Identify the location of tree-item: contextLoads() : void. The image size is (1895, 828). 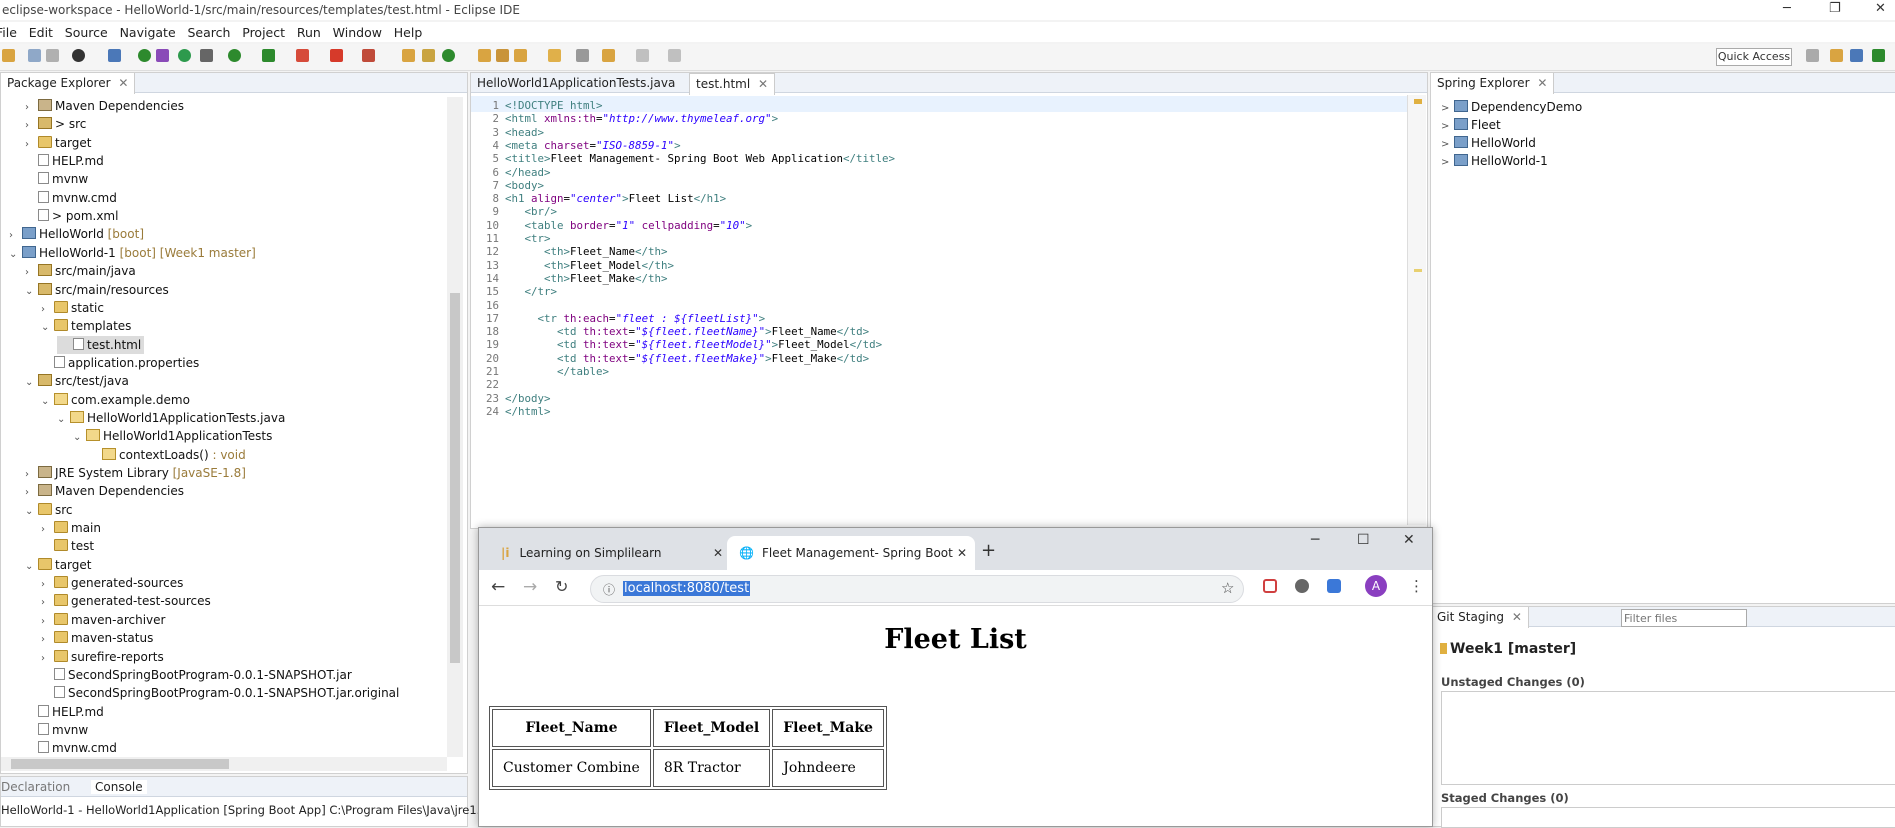
(167, 455).